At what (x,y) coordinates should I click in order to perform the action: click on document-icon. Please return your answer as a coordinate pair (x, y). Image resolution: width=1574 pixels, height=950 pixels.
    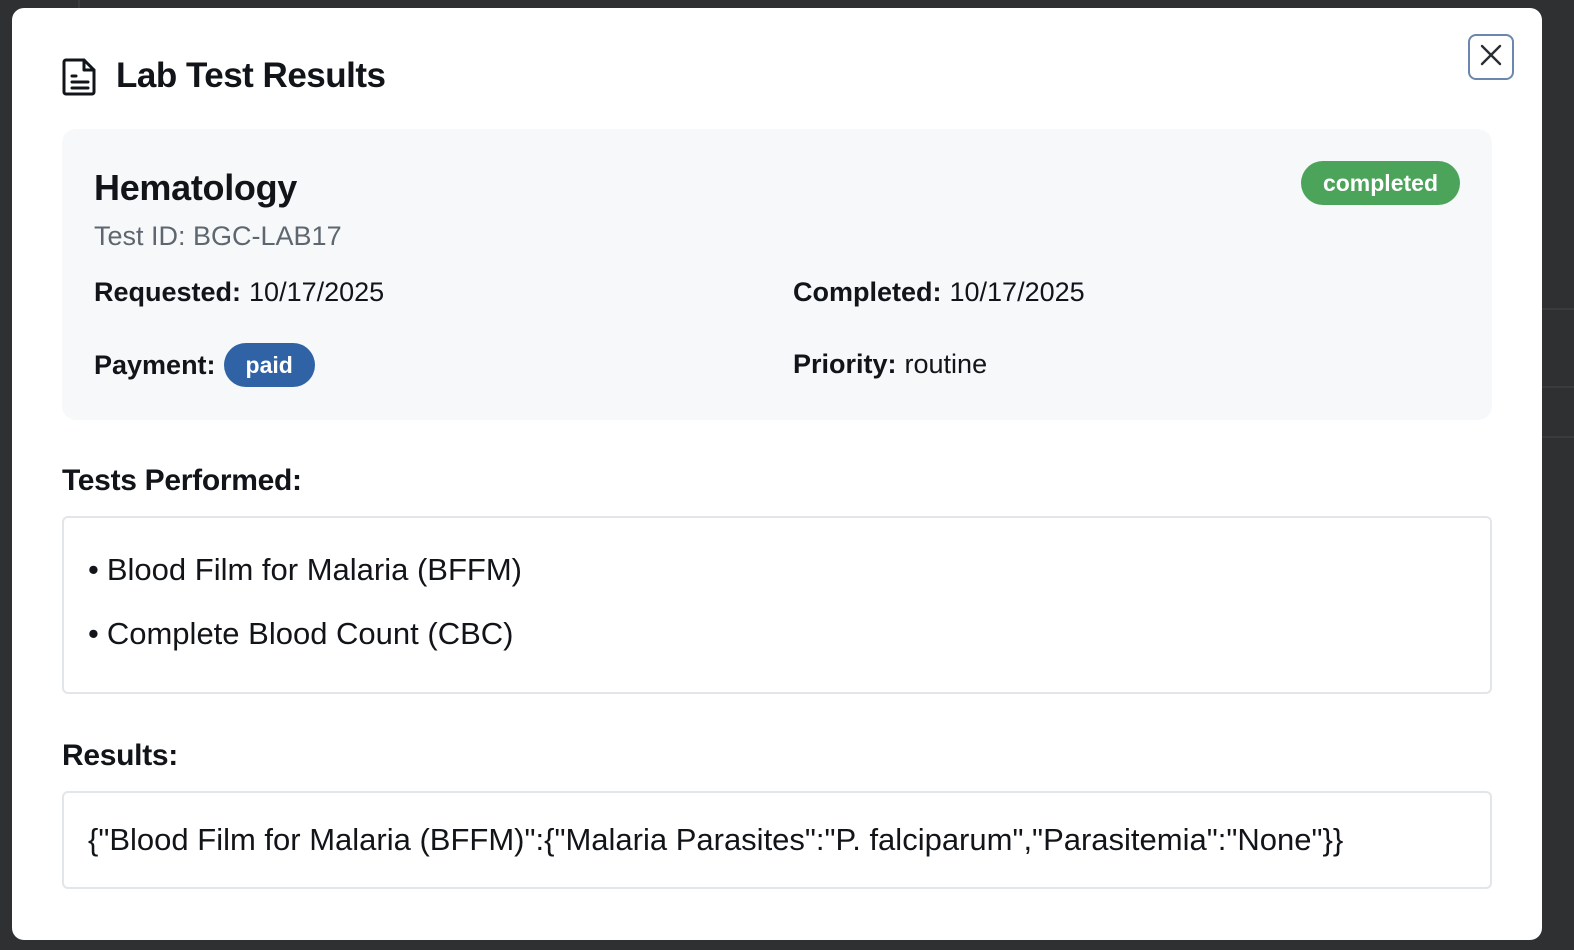
    Looking at the image, I should click on (82, 76).